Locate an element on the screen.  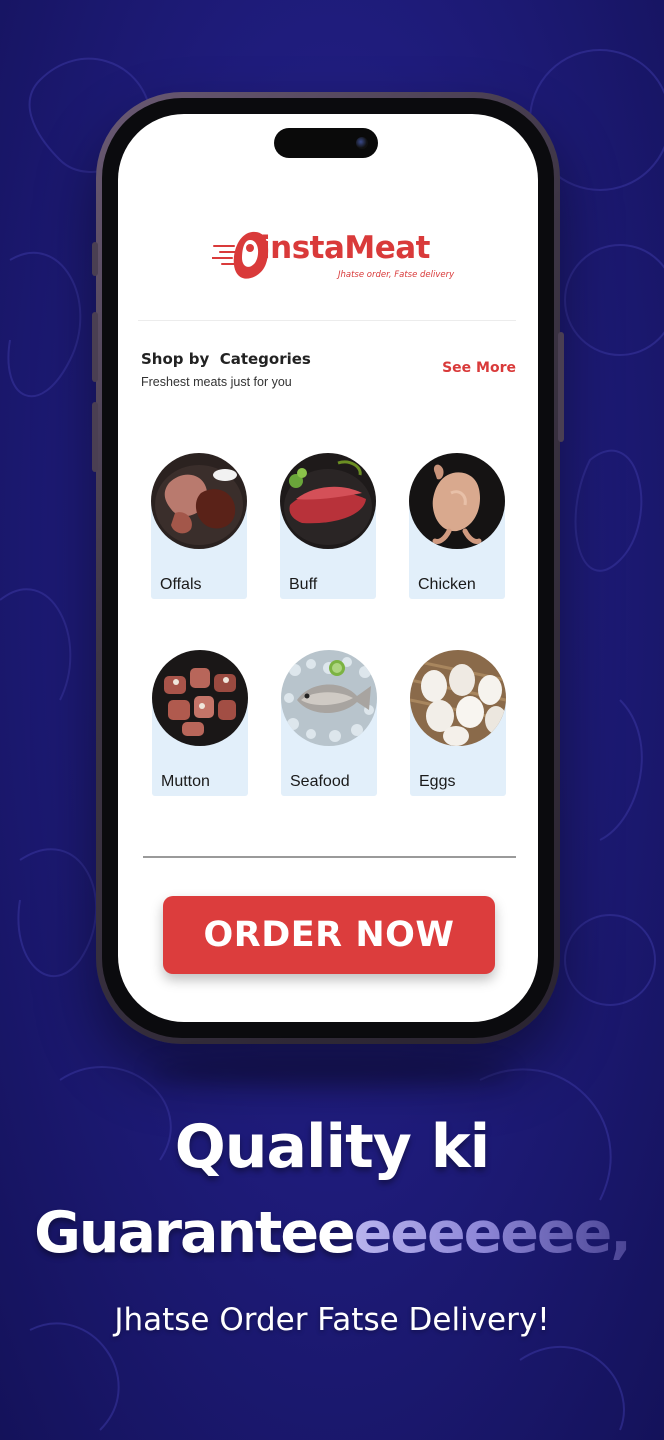
promo-headline-tail: eeeeeee, is located at coordinates (492, 1233).